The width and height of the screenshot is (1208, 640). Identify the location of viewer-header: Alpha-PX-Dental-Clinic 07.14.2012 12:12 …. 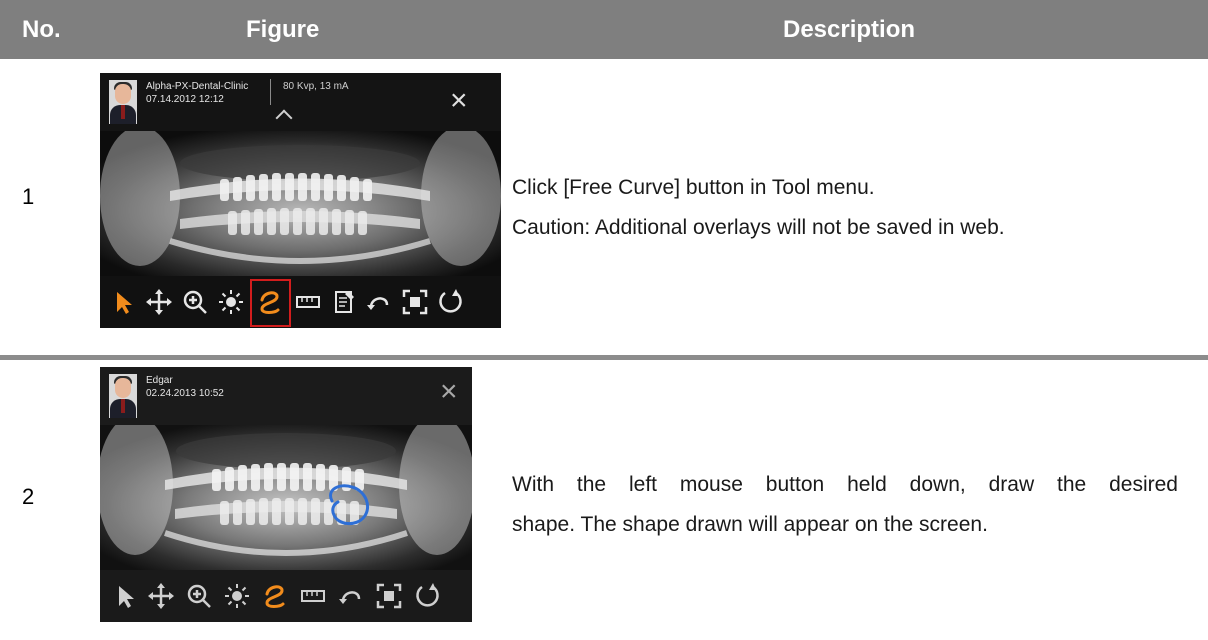
(300, 102).